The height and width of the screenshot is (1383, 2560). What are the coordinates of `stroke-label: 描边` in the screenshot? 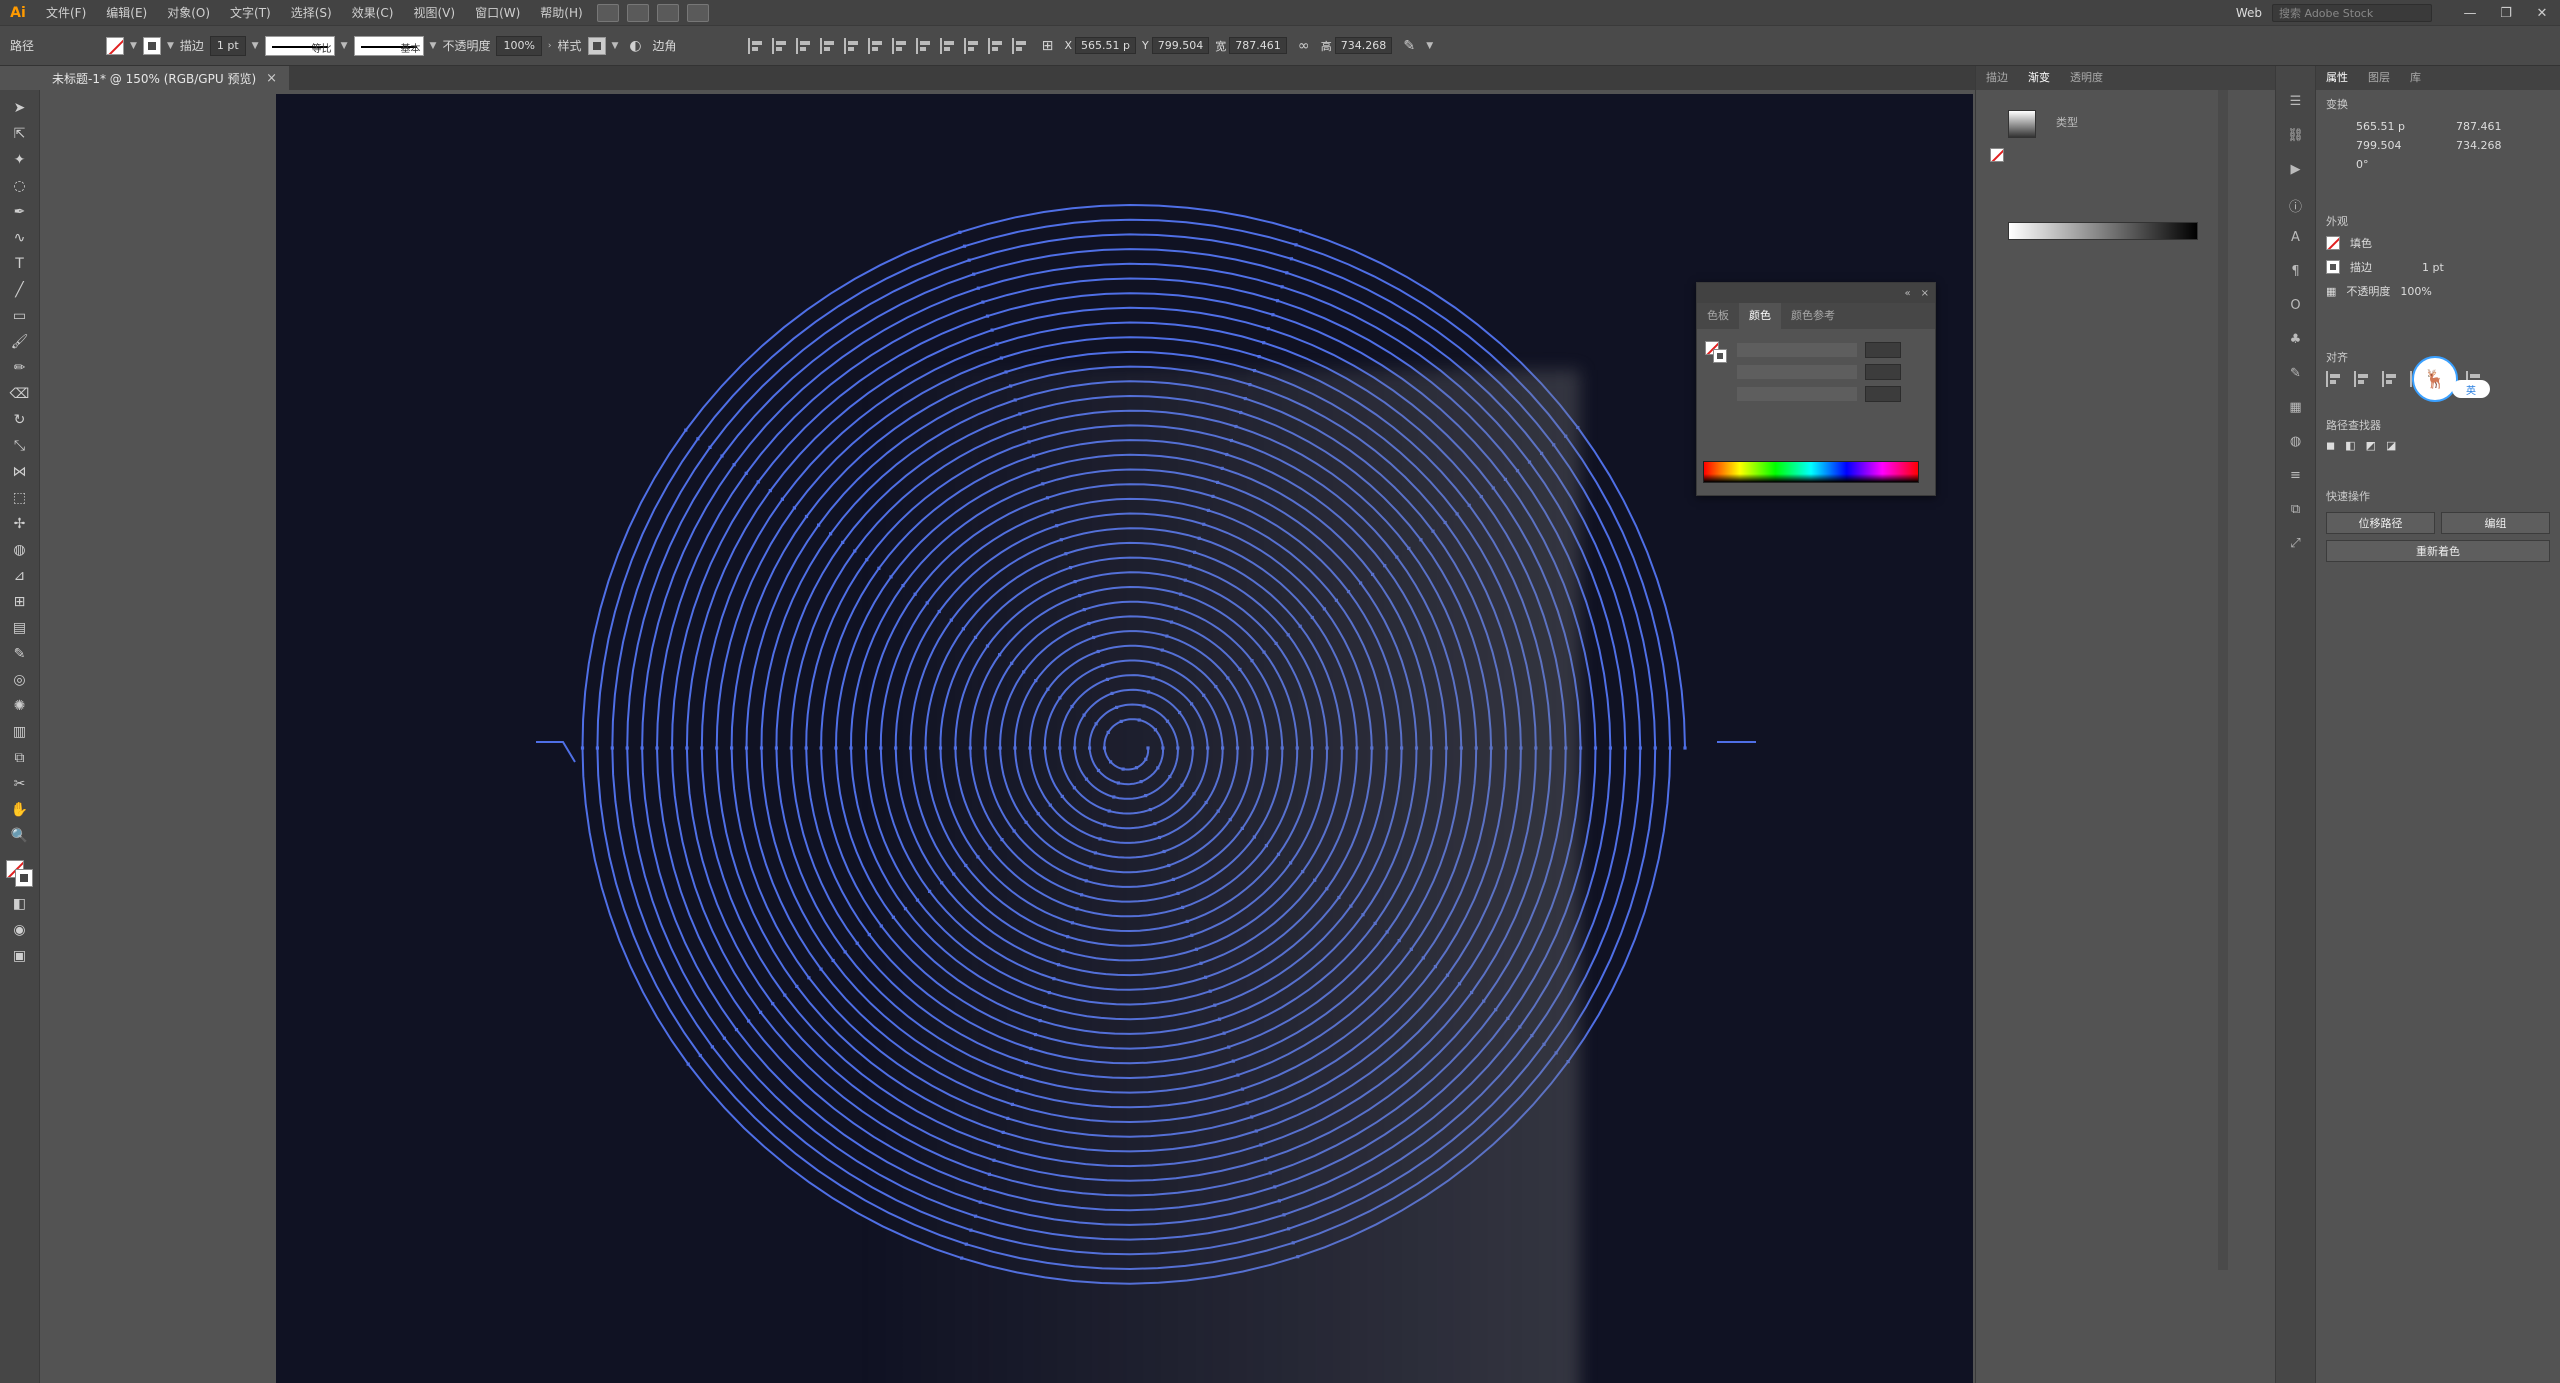 It's located at (192, 45).